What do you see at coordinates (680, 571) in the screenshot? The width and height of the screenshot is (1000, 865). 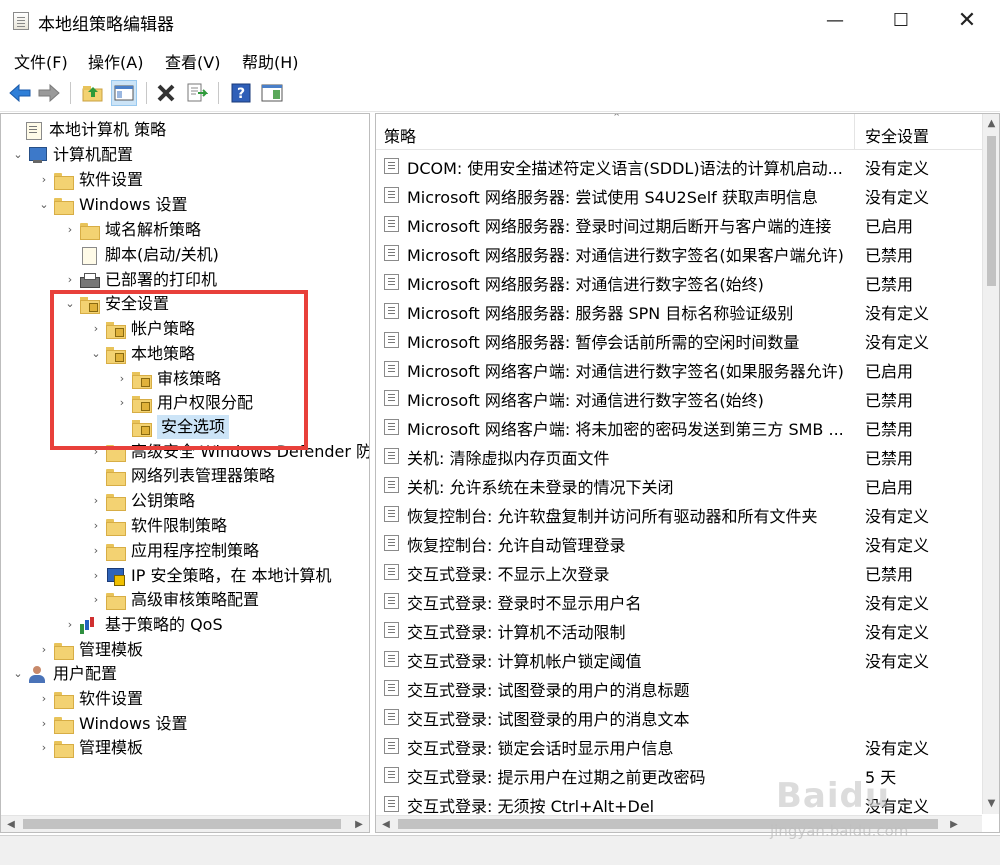 I see `list-item: 交互式登录: 不显示上次登录 已禁用` at bounding box center [680, 571].